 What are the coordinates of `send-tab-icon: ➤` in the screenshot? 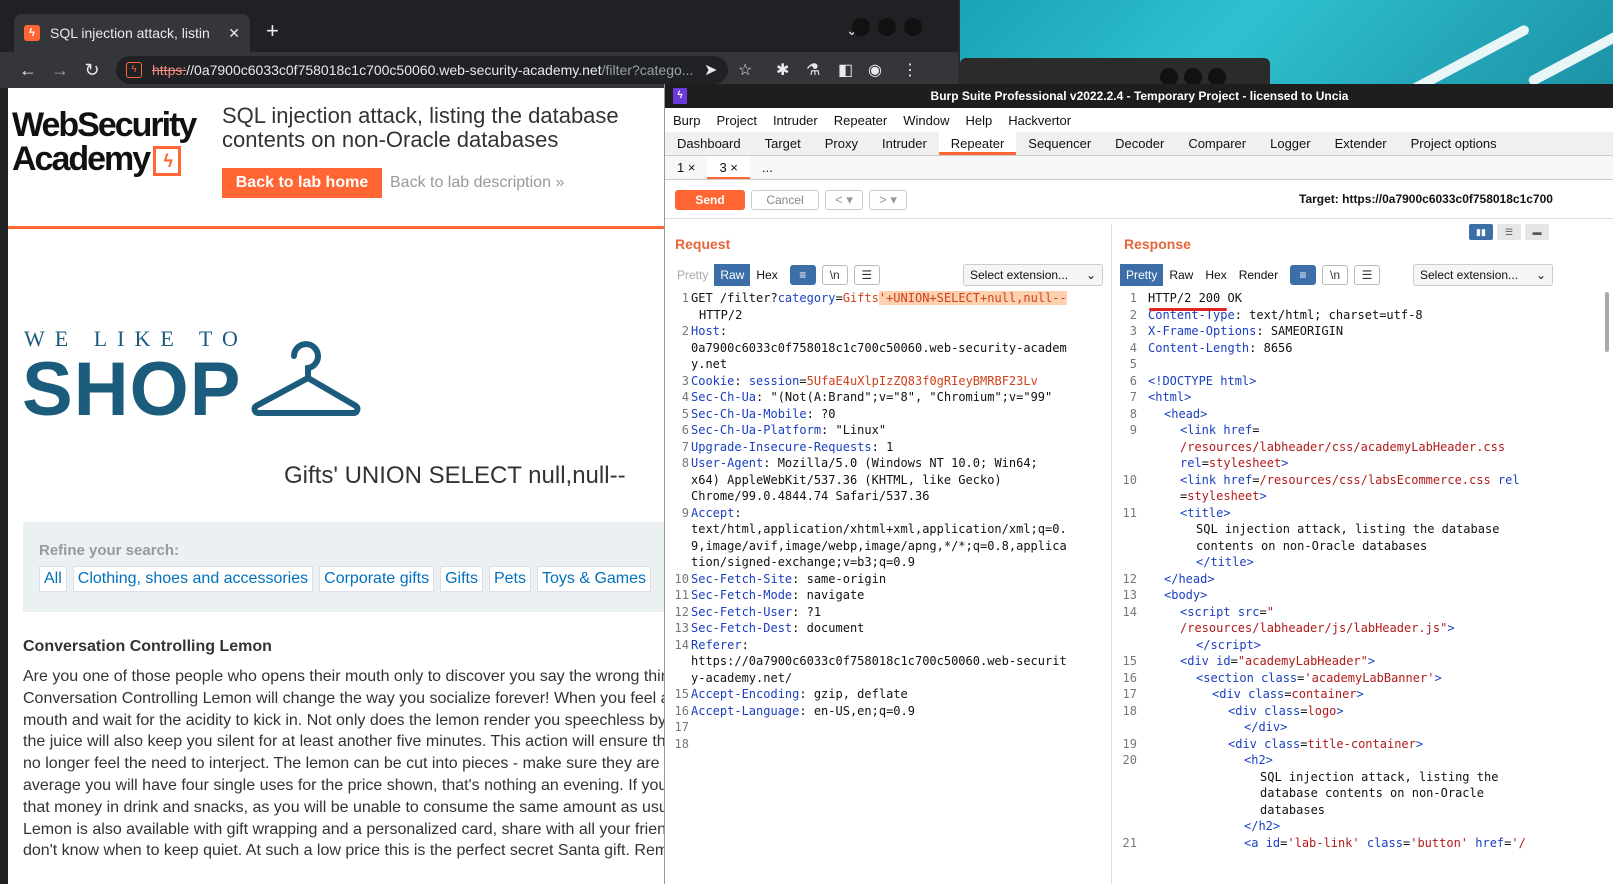 It's located at (710, 70).